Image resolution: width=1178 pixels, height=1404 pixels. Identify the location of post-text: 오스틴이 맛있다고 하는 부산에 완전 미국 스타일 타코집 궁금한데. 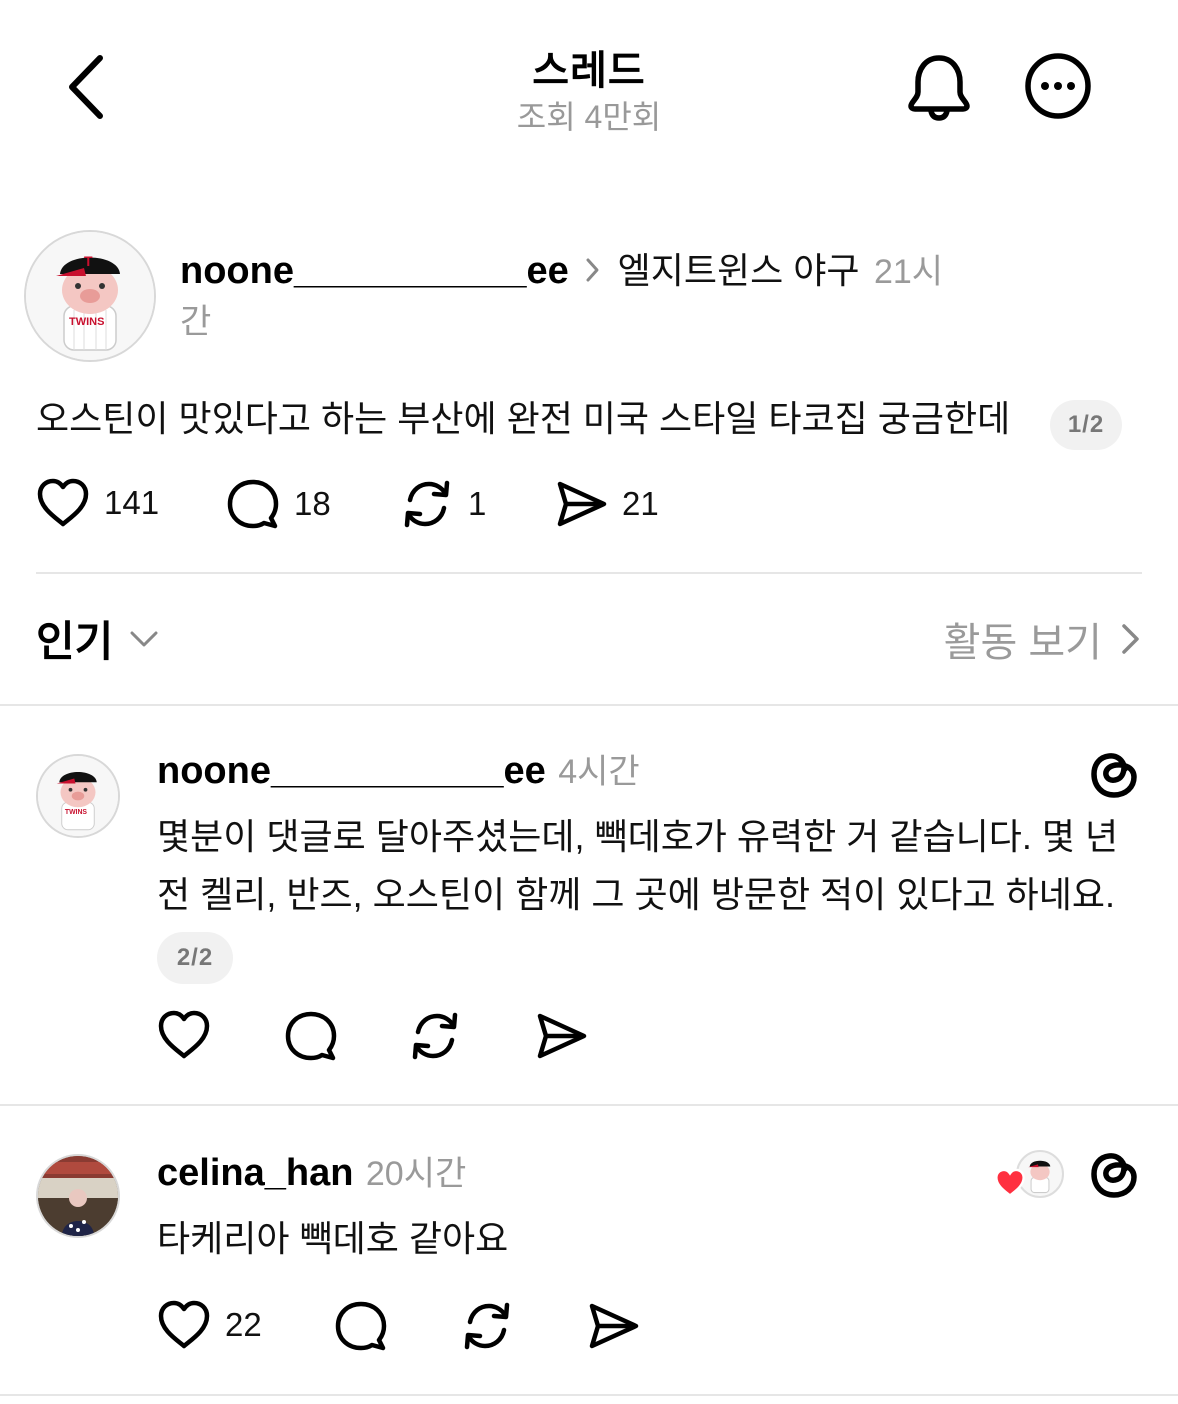
(523, 418).